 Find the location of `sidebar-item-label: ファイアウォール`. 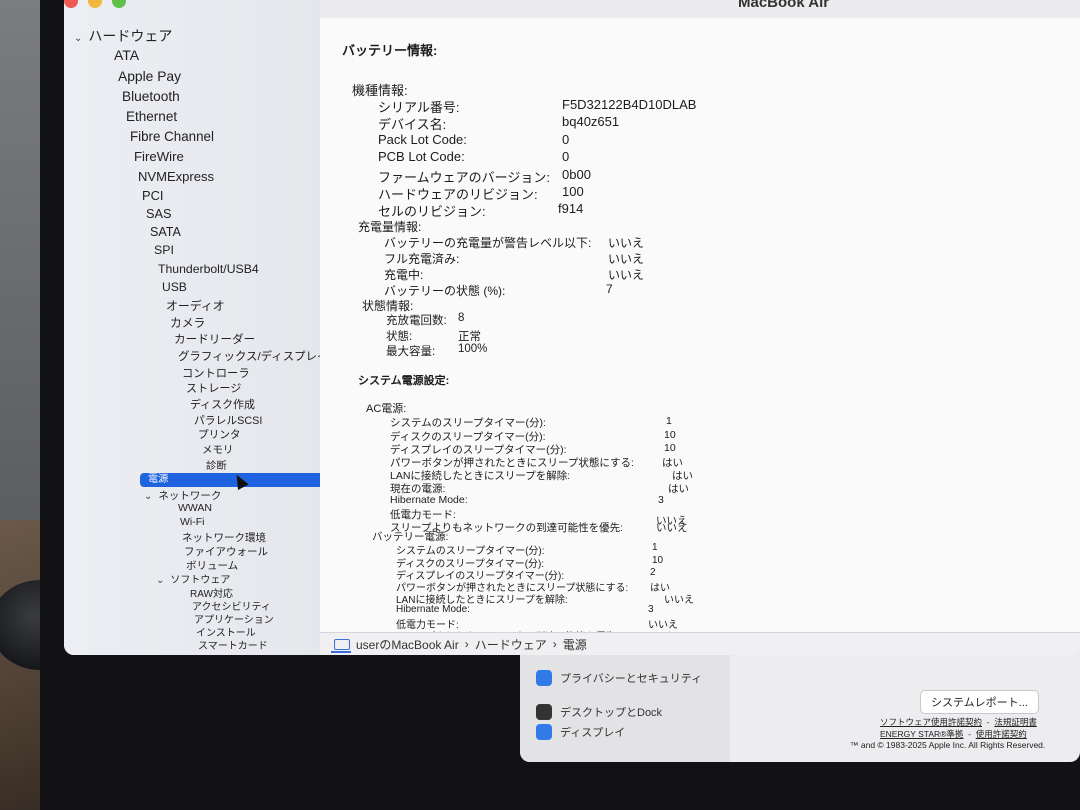

sidebar-item-label: ファイアウォール is located at coordinates (226, 552).